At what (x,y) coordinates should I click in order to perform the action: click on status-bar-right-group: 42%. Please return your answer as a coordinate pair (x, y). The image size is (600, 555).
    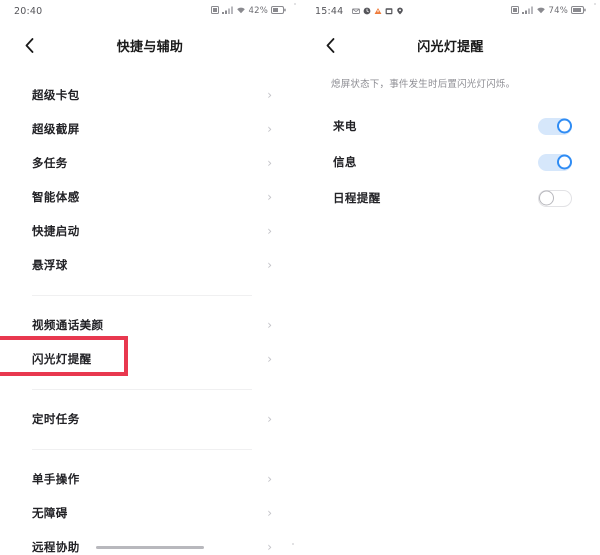
    Looking at the image, I should click on (248, 11).